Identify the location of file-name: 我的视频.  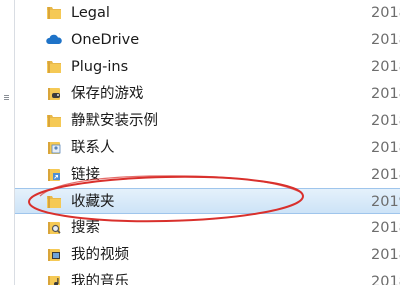
(100, 255).